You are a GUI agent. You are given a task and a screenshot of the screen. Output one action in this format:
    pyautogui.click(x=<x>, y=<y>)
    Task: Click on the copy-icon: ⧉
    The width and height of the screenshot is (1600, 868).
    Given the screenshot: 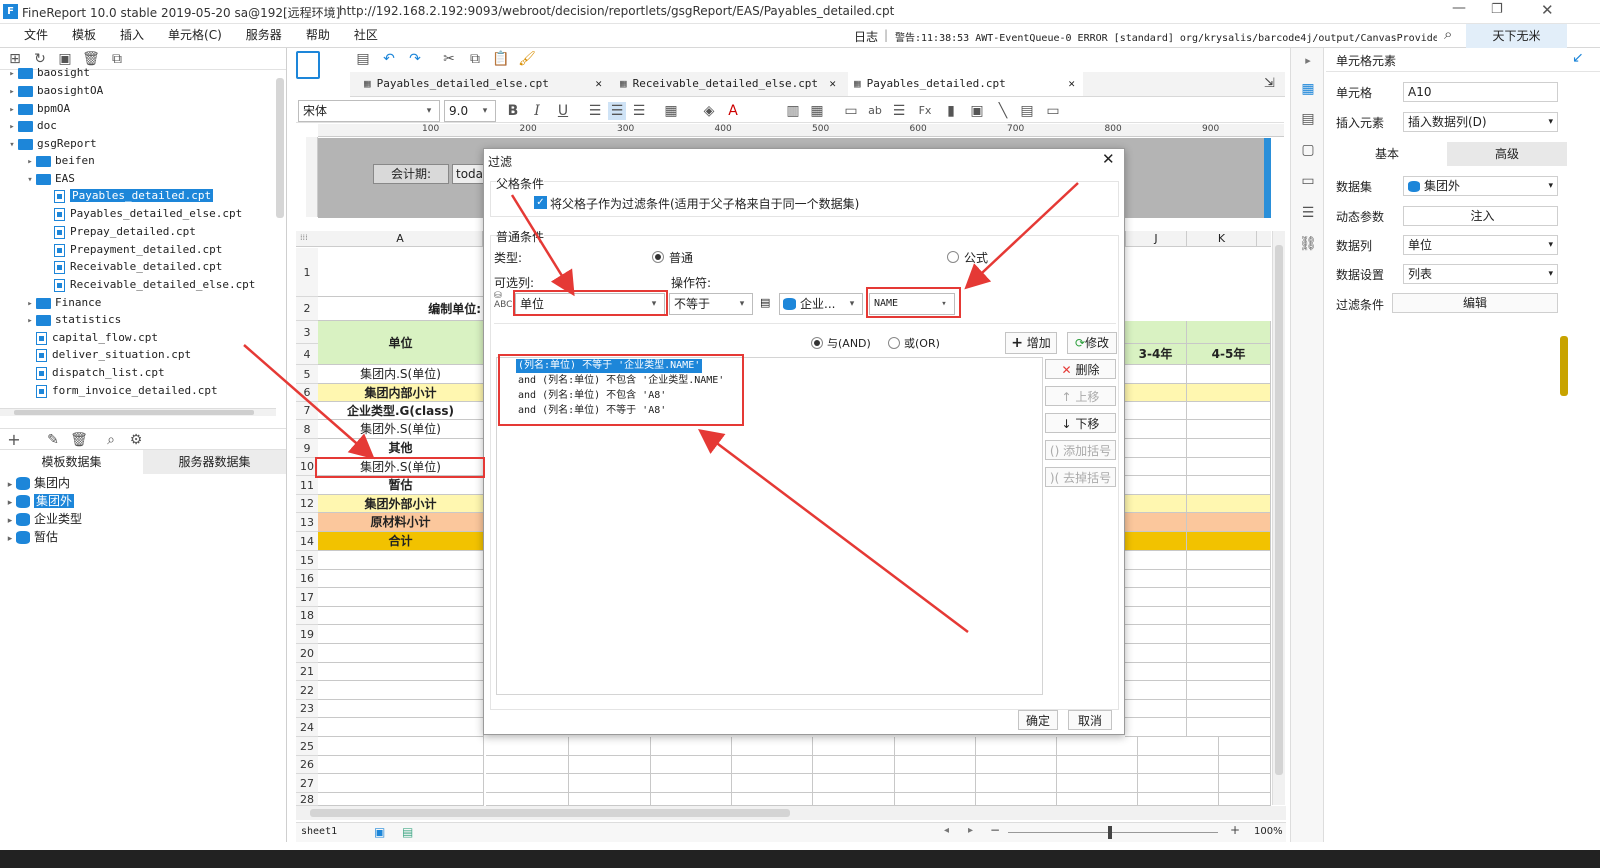 What is the action you would take?
    pyautogui.click(x=117, y=59)
    